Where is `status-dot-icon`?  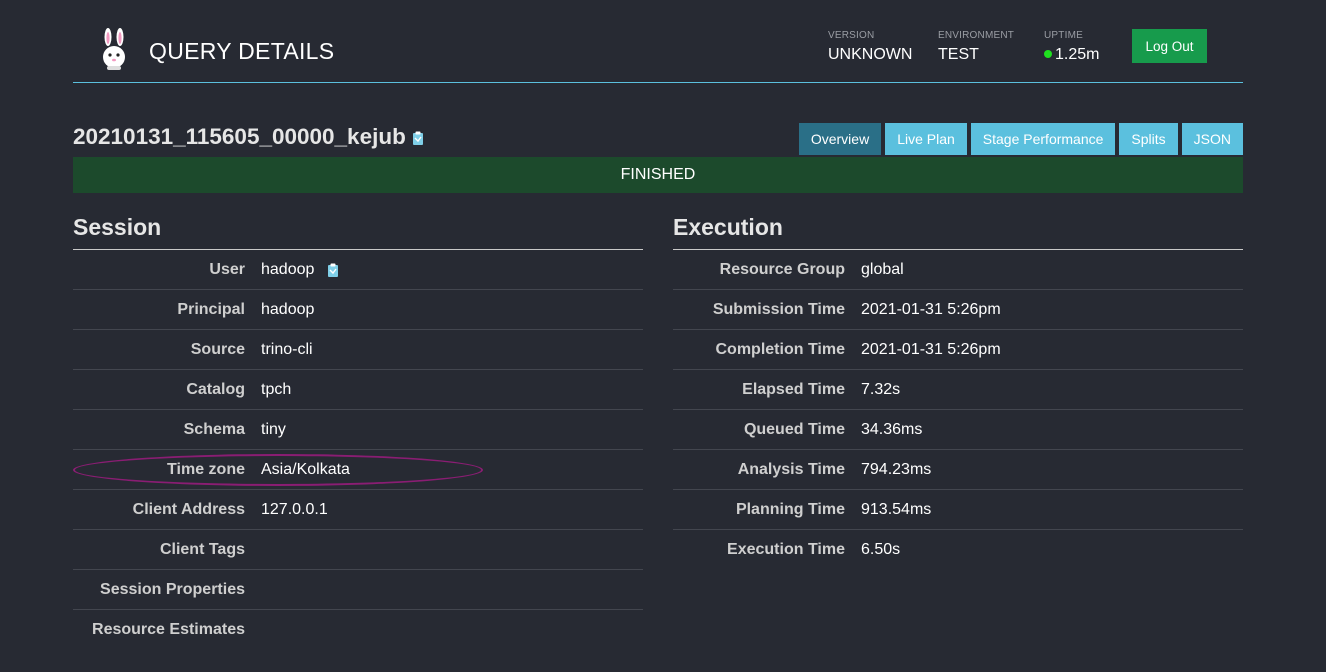 status-dot-icon is located at coordinates (1048, 54).